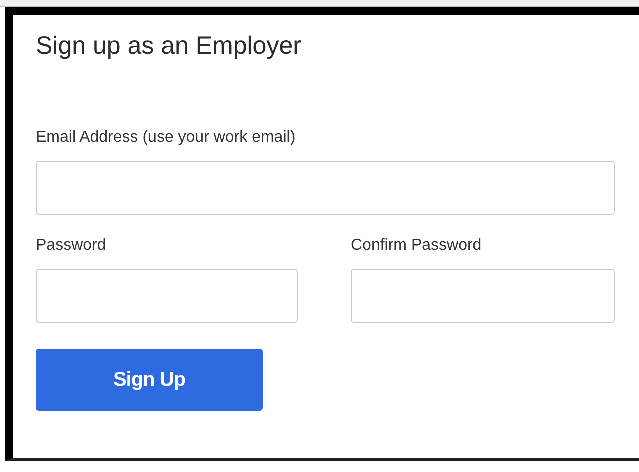  I want to click on form-title: Sign up as an Employer, so click(169, 46).